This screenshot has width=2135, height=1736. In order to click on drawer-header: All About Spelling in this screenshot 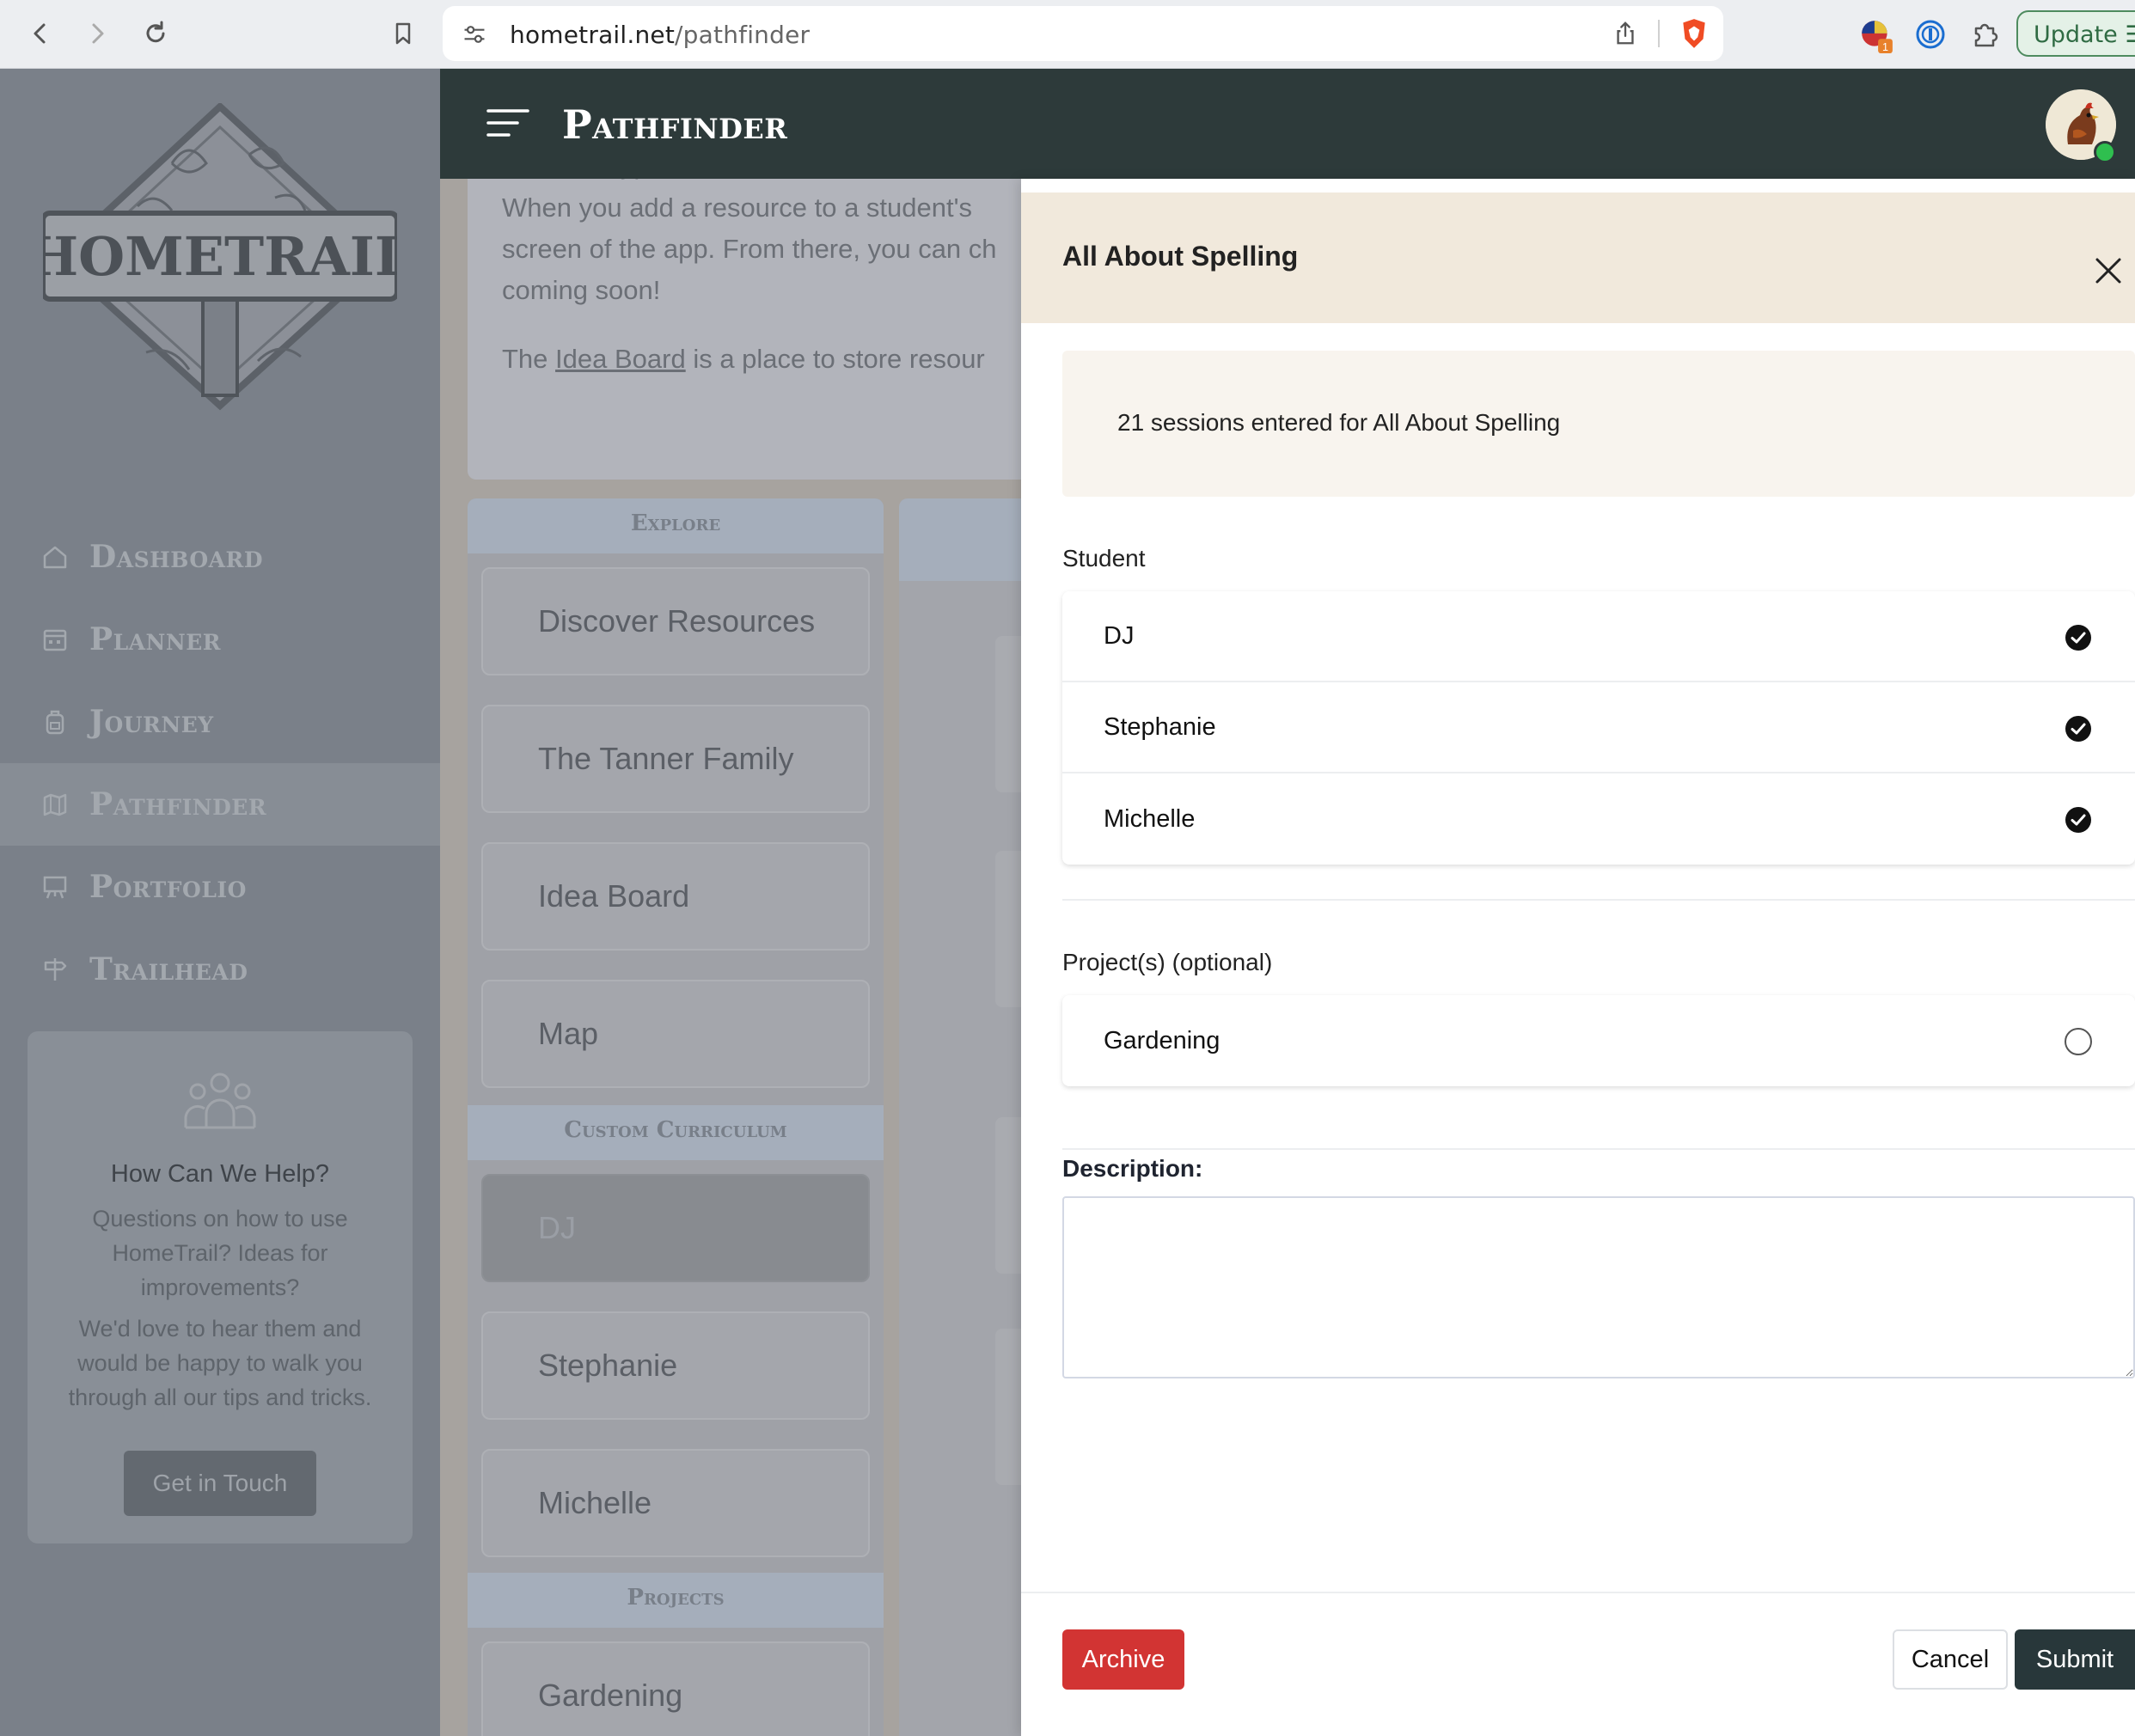, I will do `click(1578, 258)`.